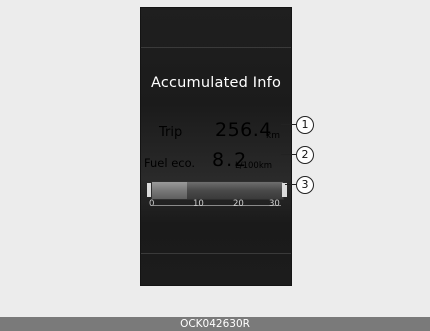 This screenshot has height=331, width=430. What do you see at coordinates (198, 204) in the screenshot?
I see `gauge-tick: 10` at bounding box center [198, 204].